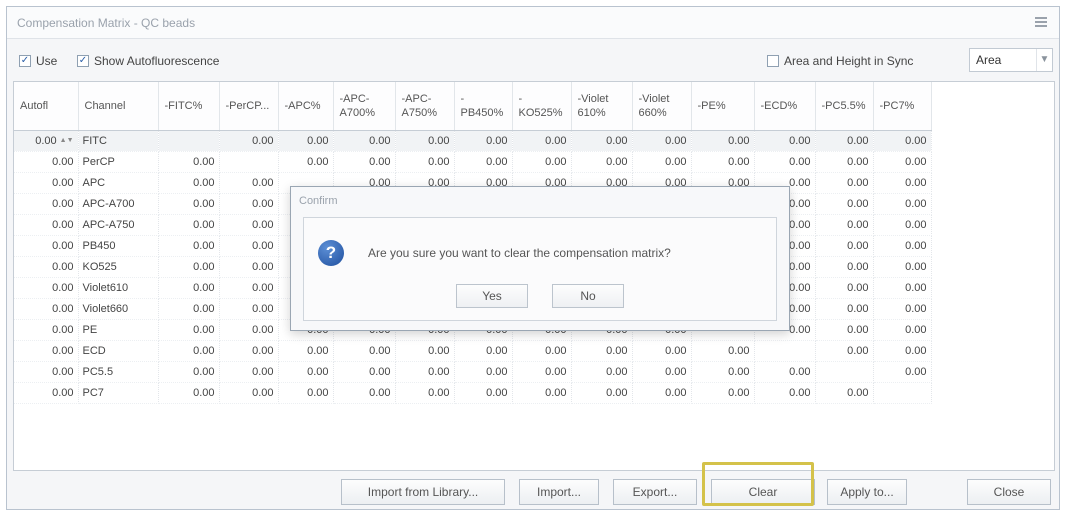 The height and width of the screenshot is (516, 1066). What do you see at coordinates (723, 106) in the screenshot?
I see `column-header: -PE%` at bounding box center [723, 106].